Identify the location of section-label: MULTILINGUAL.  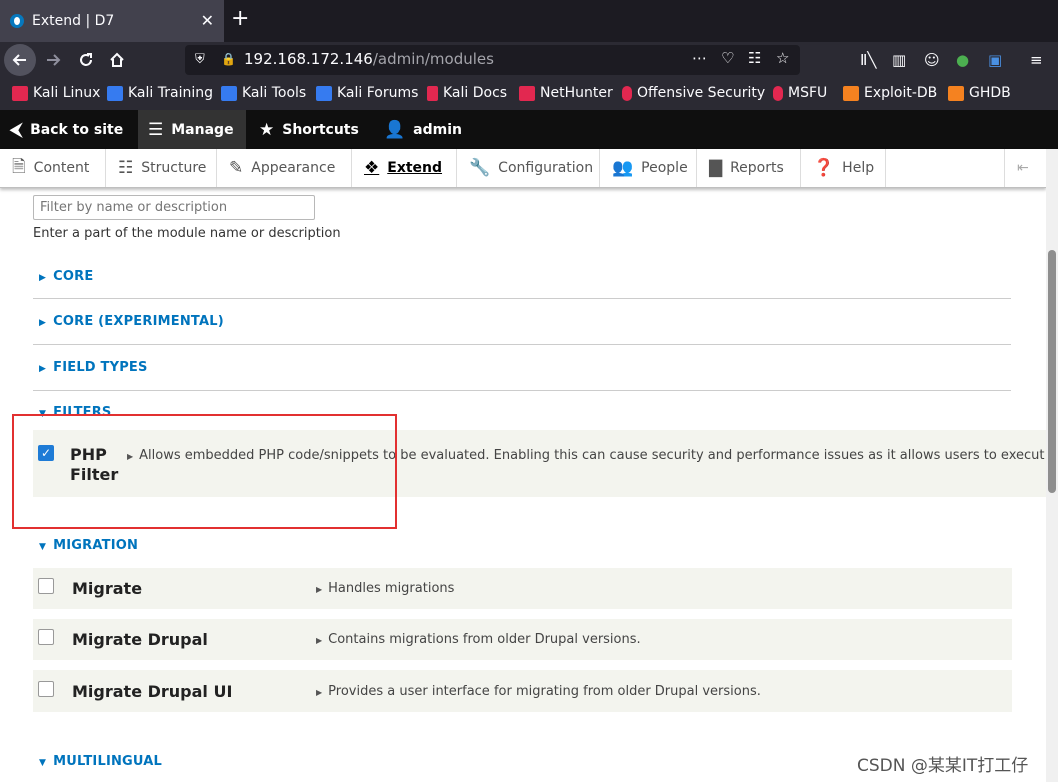
(108, 761).